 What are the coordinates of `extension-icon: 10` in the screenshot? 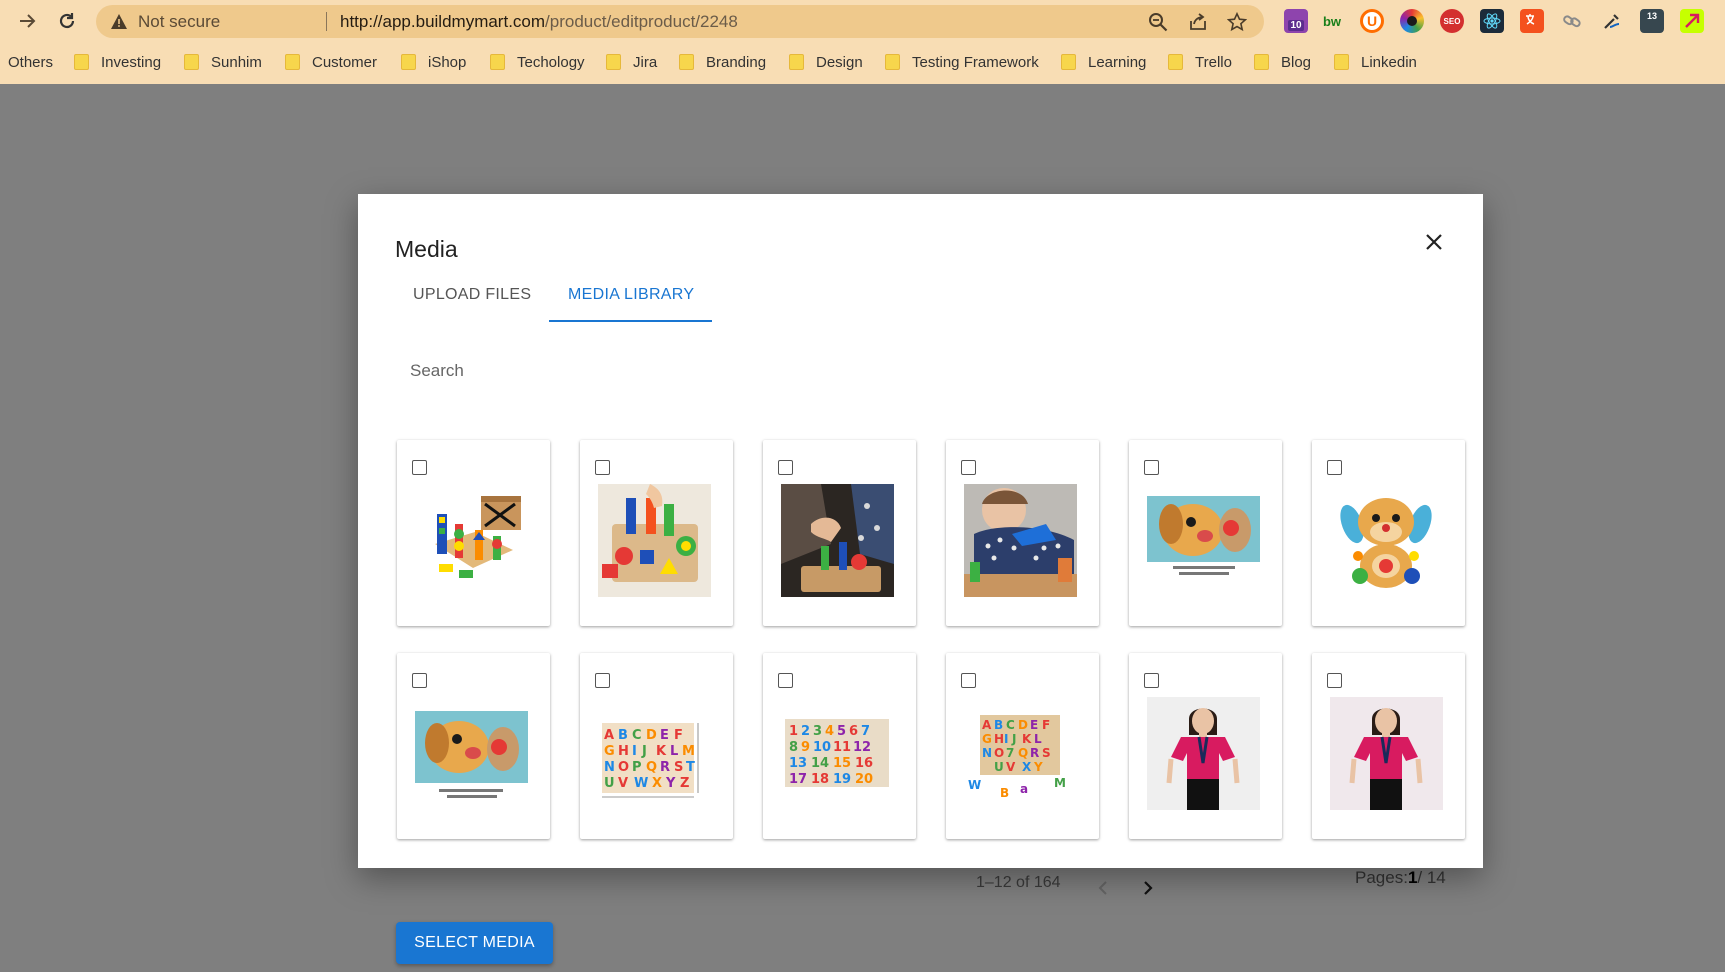 It's located at (1296, 21).